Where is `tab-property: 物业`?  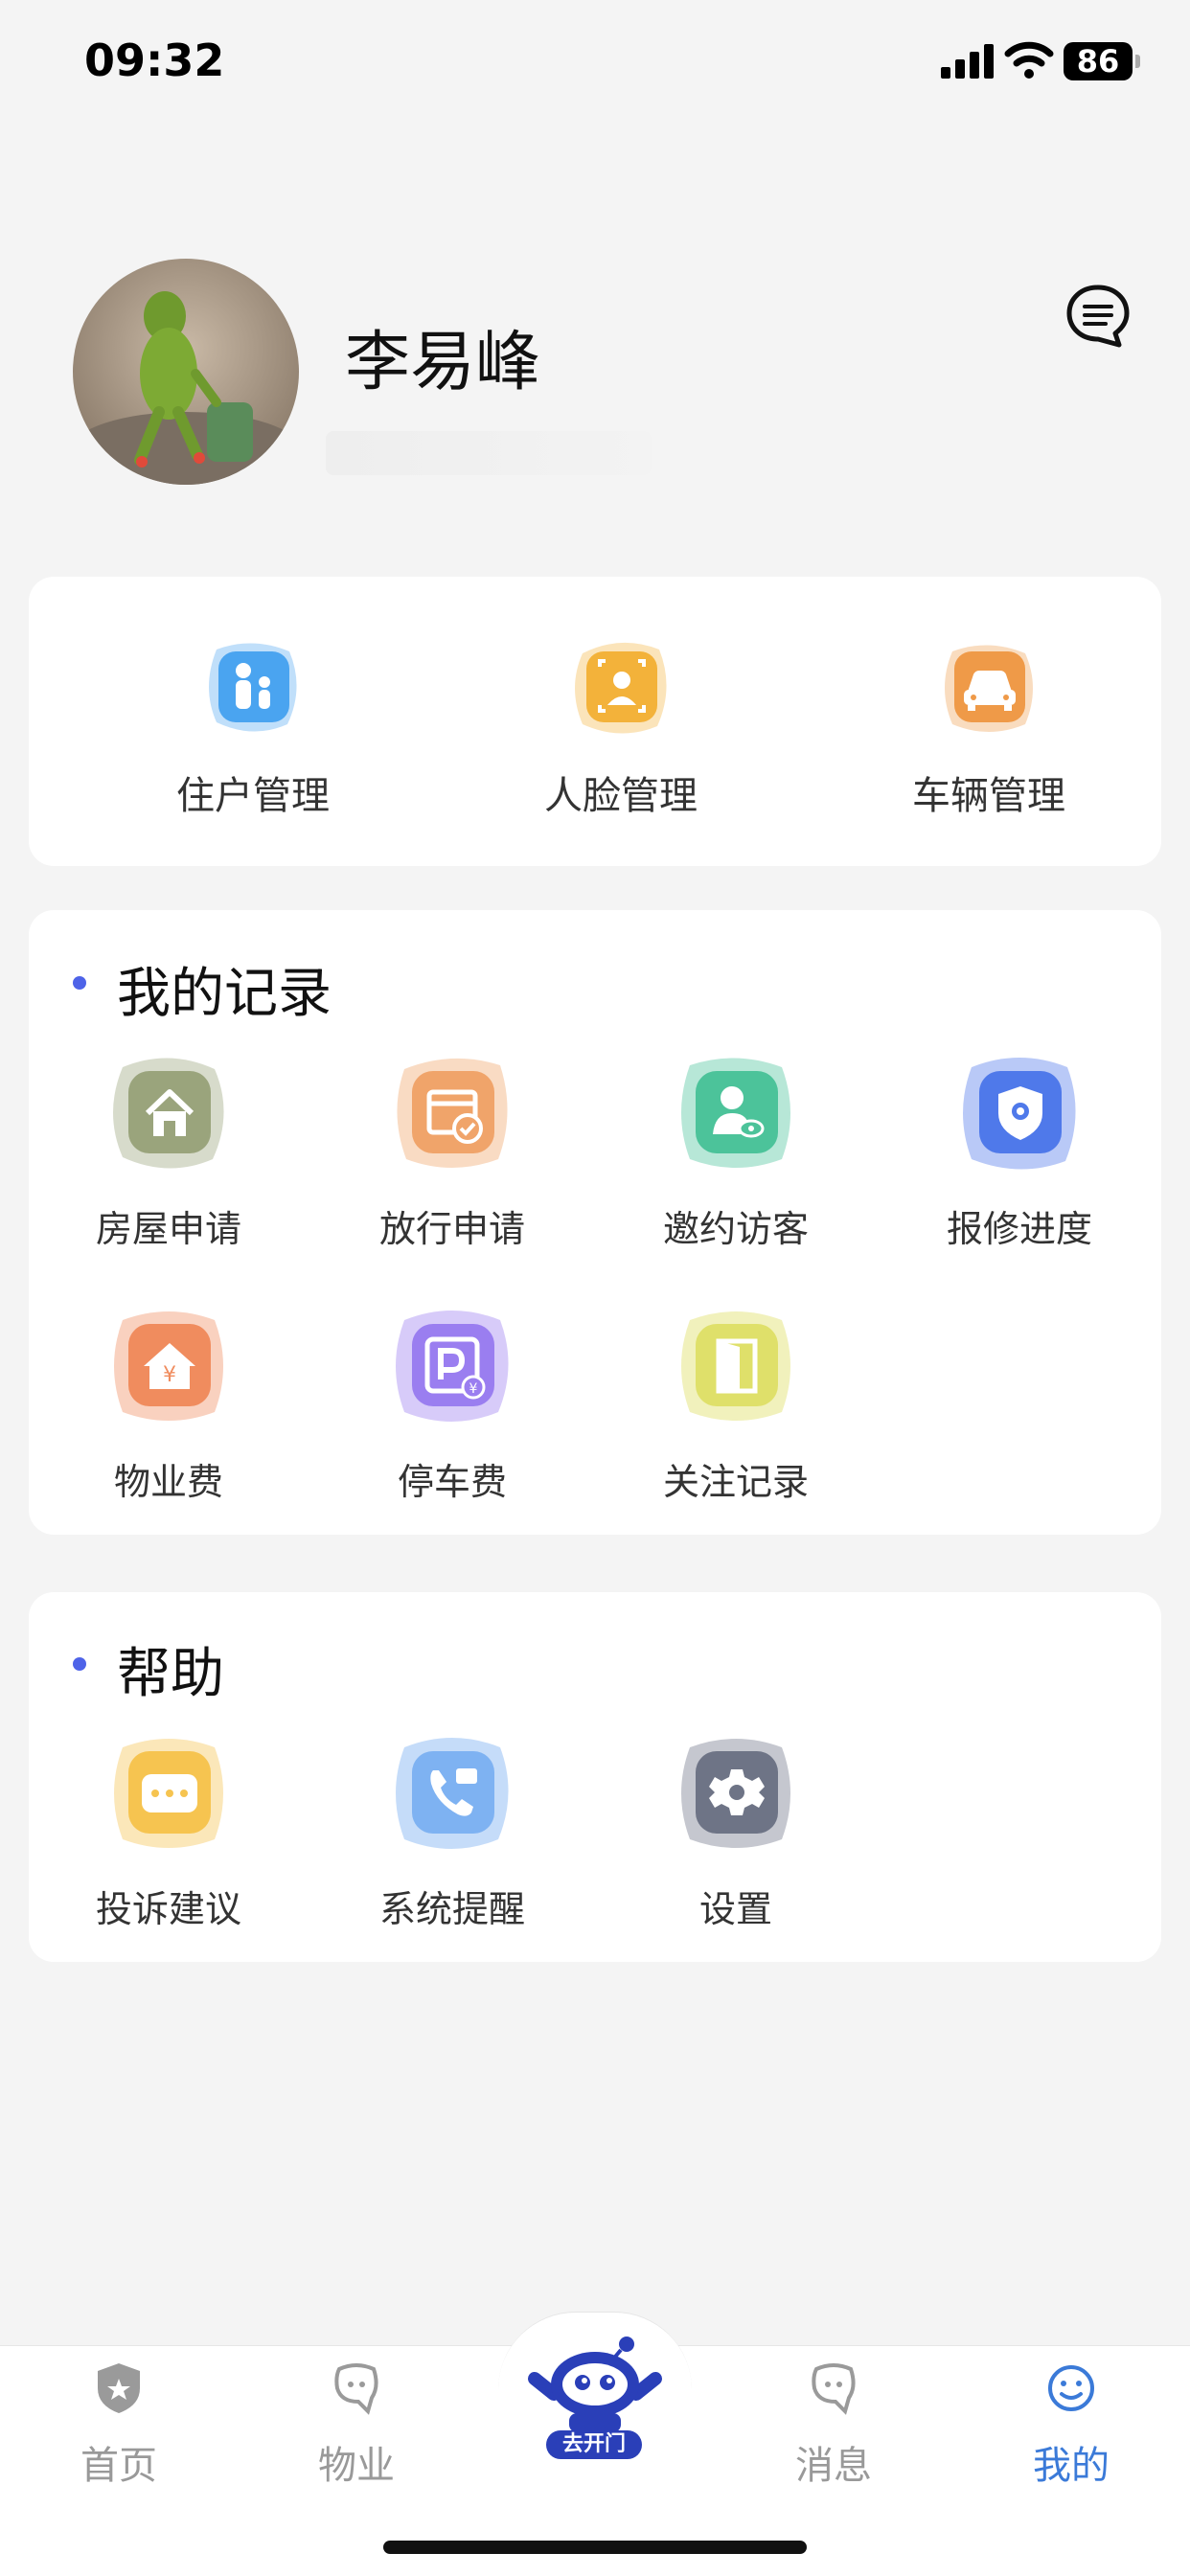
tab-property: 物业 is located at coordinates (357, 2423).